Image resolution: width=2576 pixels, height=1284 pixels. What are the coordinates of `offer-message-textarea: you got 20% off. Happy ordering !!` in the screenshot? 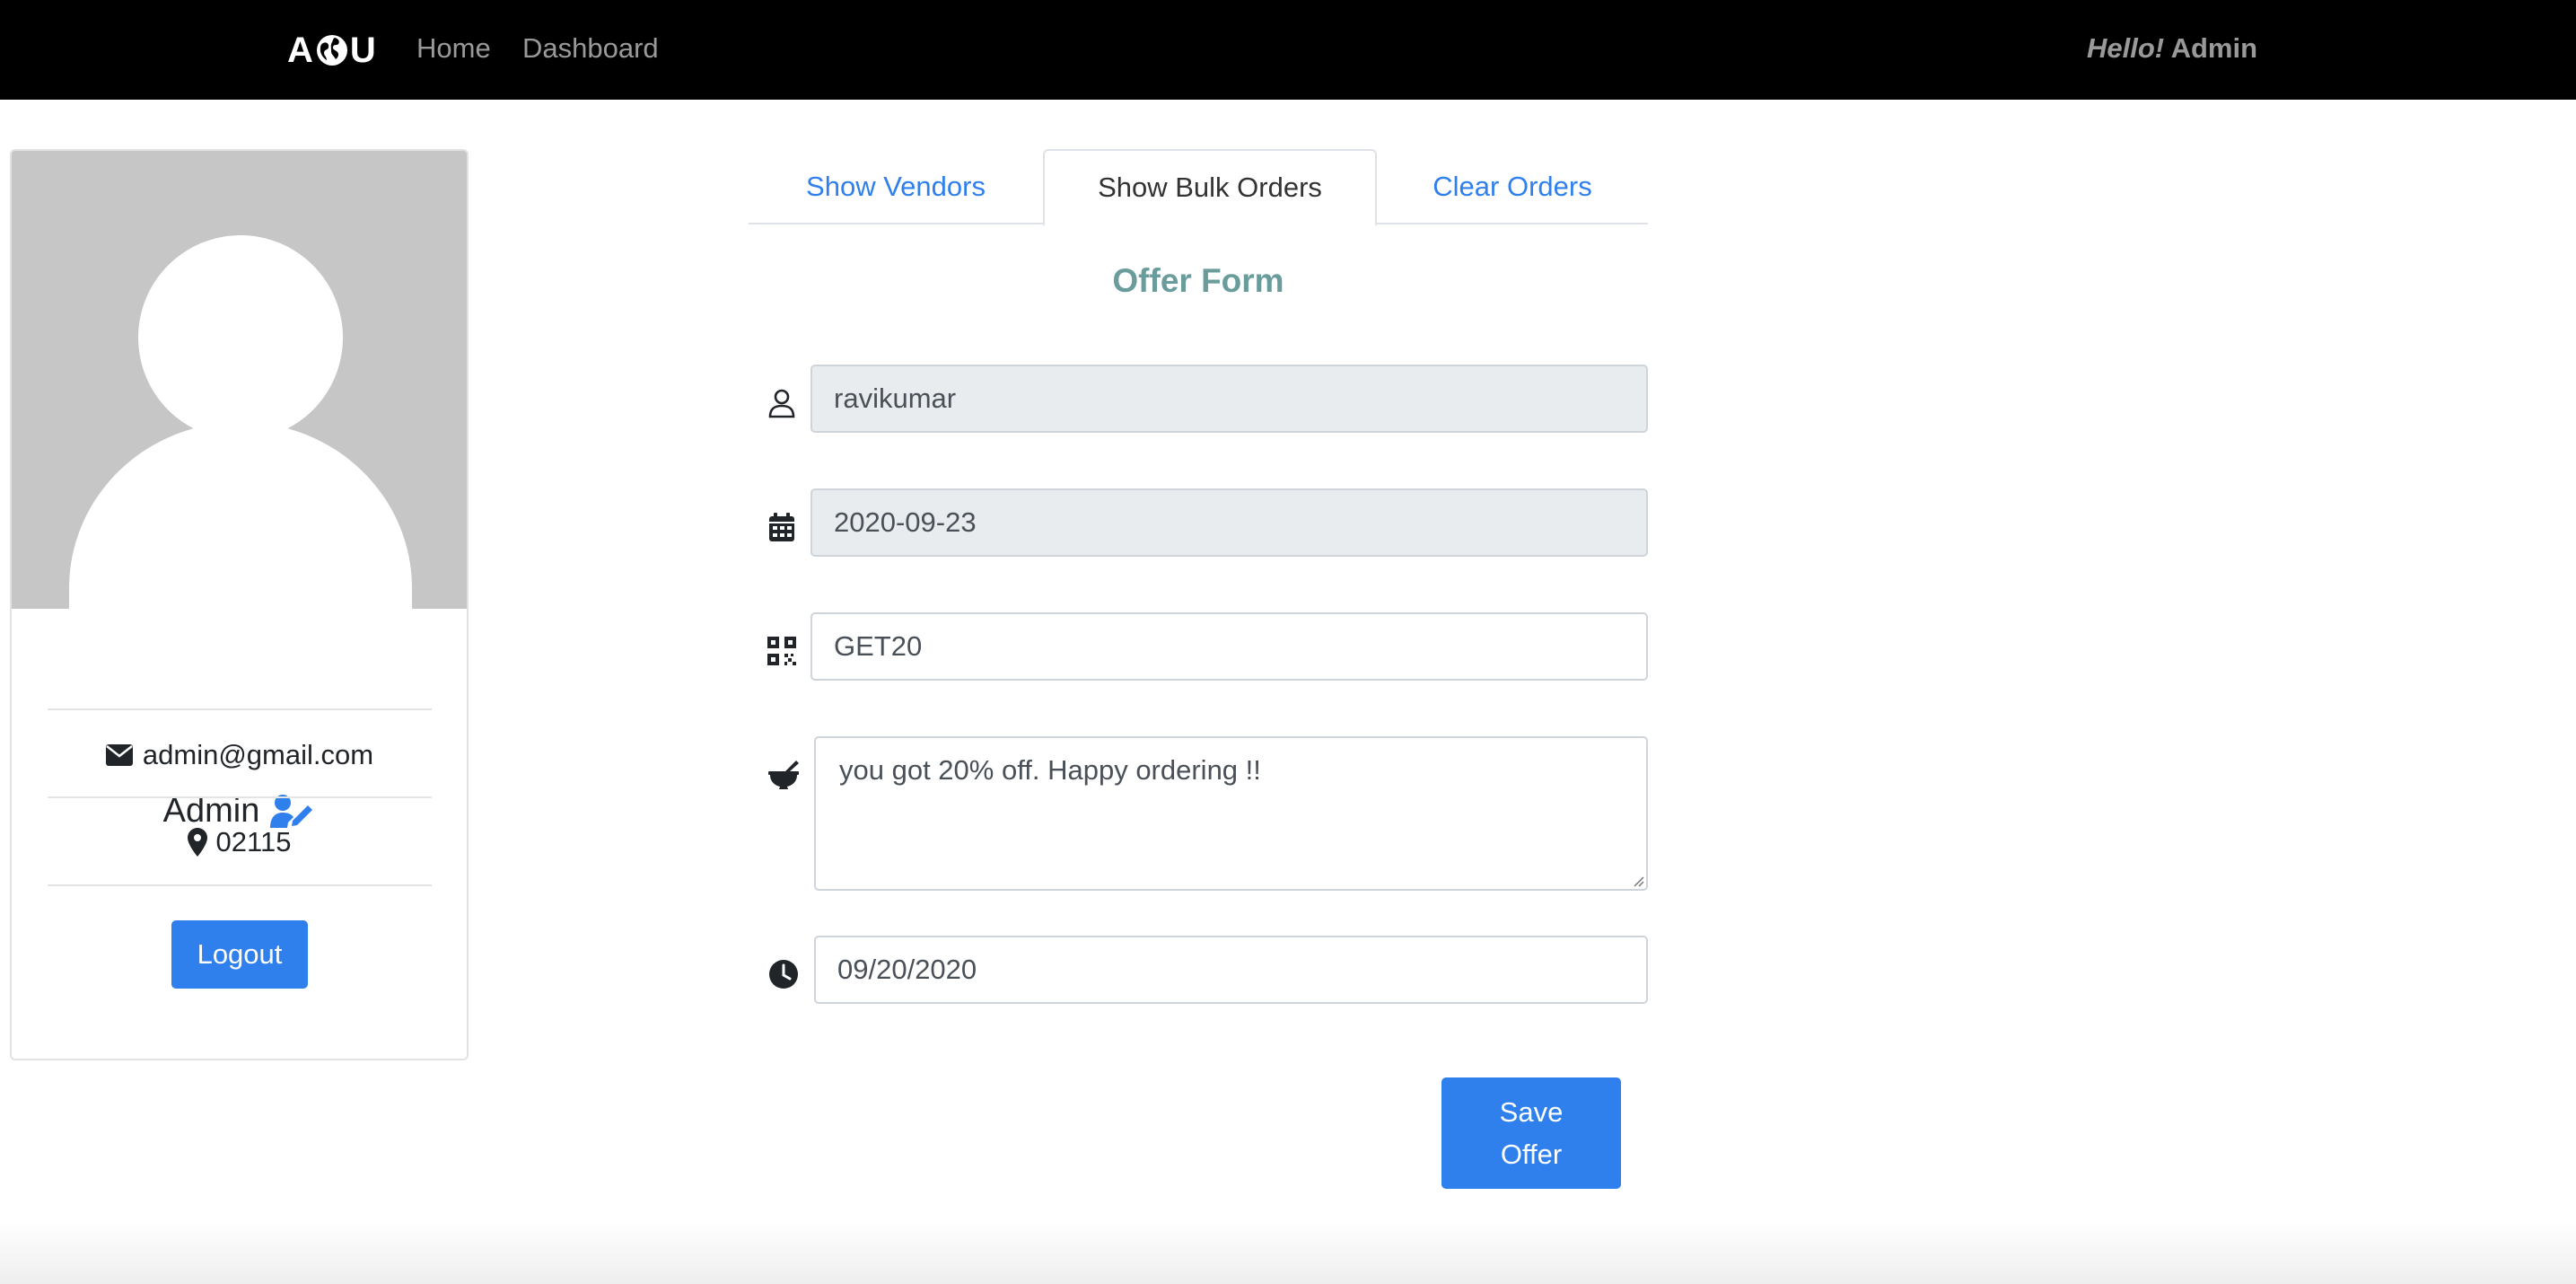 It's located at (1231, 813).